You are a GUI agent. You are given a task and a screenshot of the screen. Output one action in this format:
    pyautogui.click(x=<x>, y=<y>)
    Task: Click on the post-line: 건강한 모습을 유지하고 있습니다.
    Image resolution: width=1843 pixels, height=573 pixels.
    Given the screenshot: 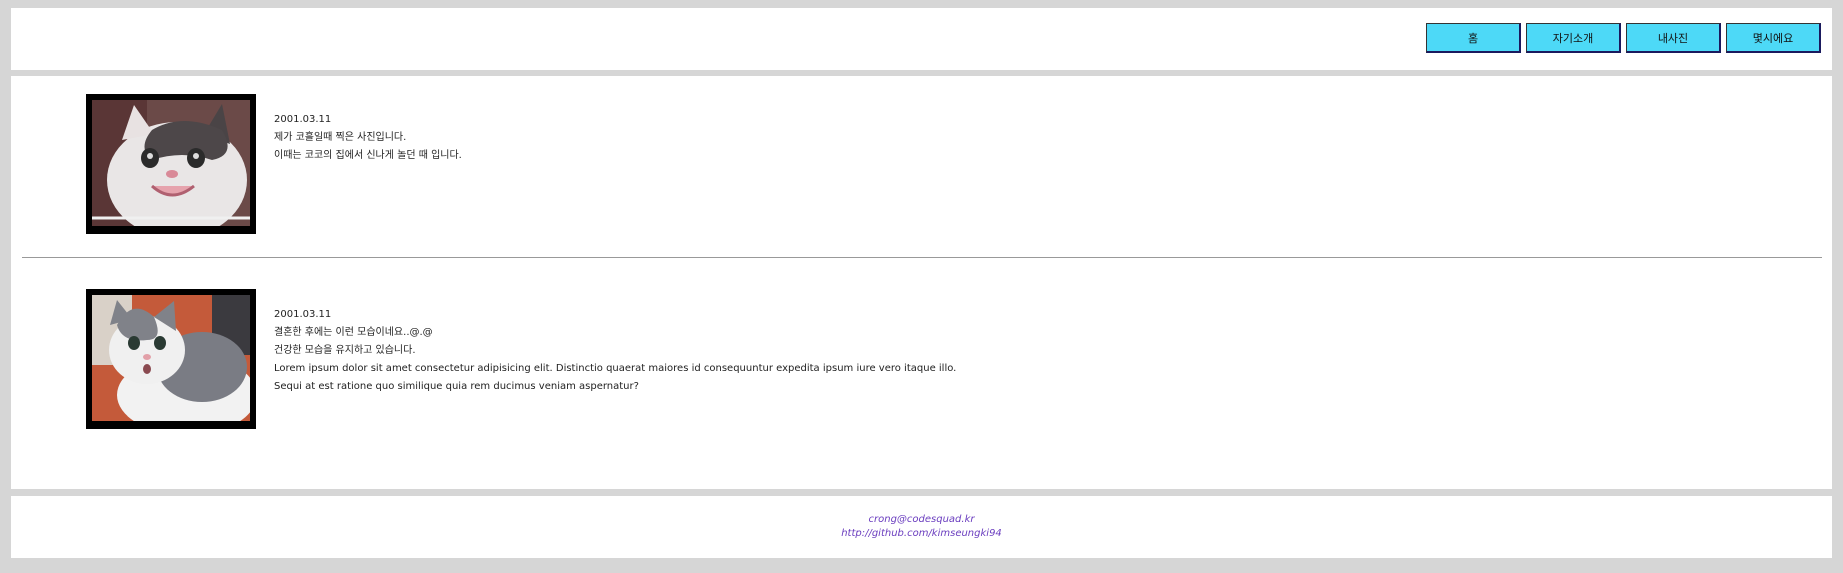 What is the action you would take?
    pyautogui.click(x=345, y=350)
    